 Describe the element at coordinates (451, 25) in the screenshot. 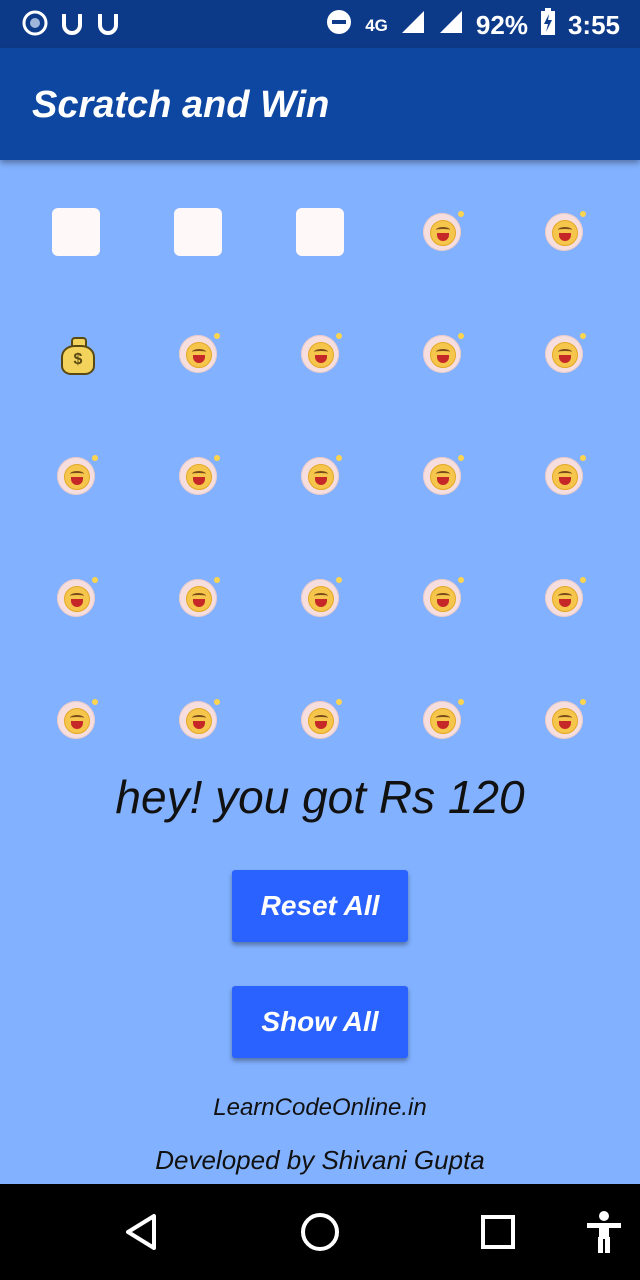

I see `wifi-signal-icon` at that location.